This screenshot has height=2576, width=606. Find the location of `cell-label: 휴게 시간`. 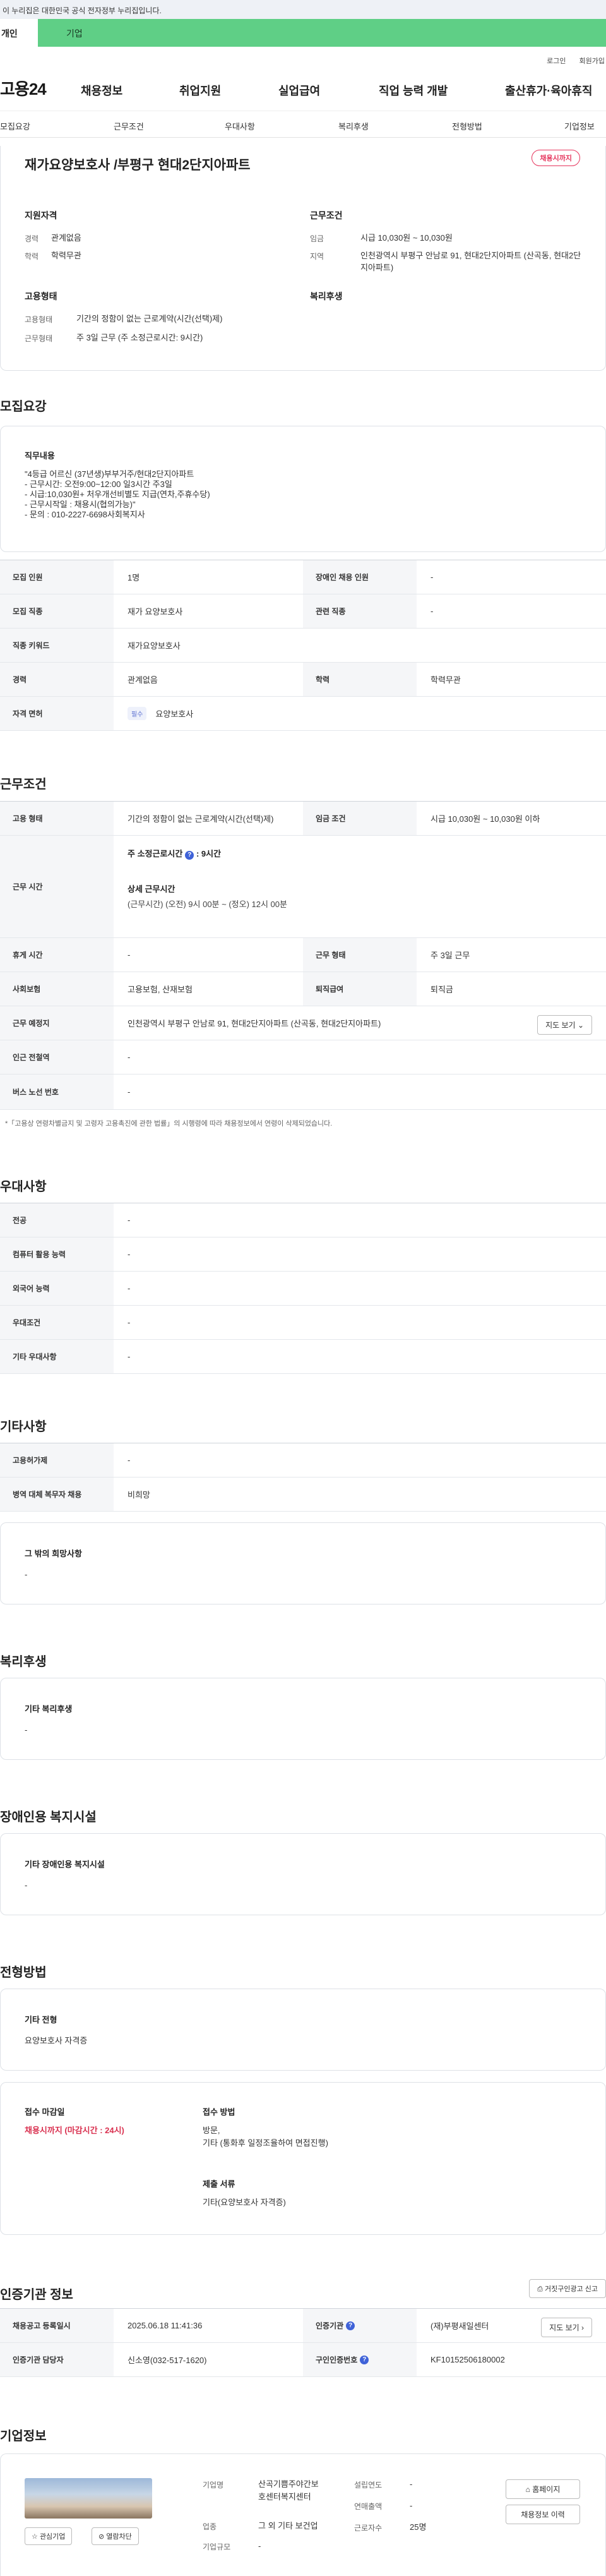

cell-label: 휴게 시간 is located at coordinates (57, 955).